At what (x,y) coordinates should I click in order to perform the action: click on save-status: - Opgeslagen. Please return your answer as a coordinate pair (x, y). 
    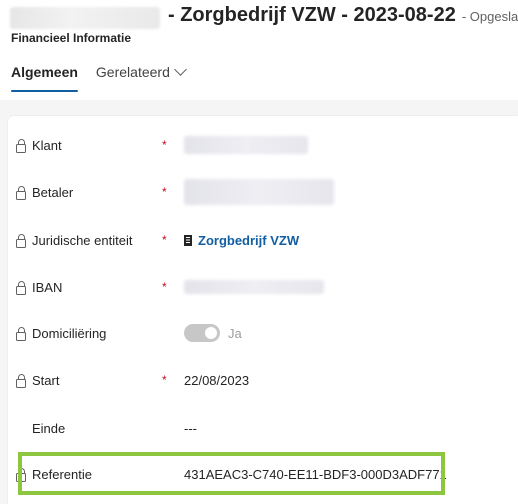
    Looking at the image, I should click on (489, 16).